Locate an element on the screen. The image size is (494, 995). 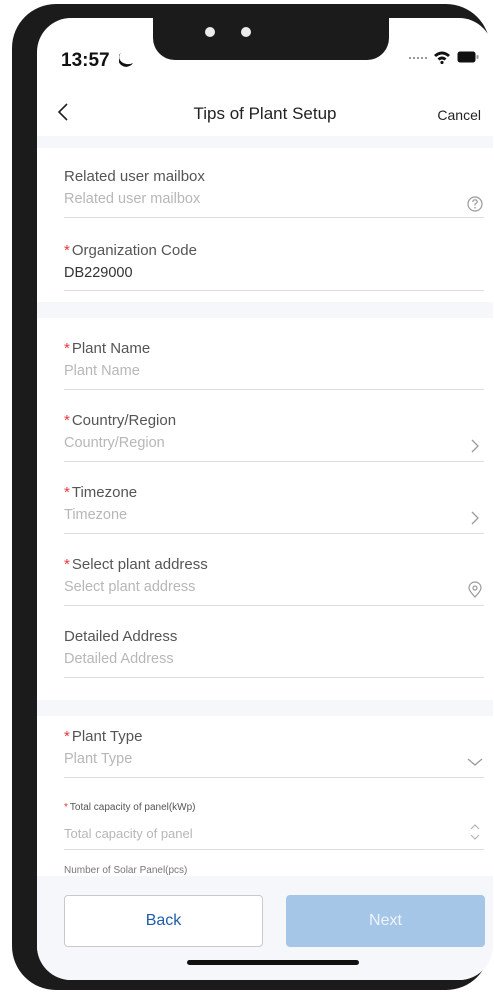
plant-type-field: * Plant Type Plant Type is located at coordinates (274, 753).